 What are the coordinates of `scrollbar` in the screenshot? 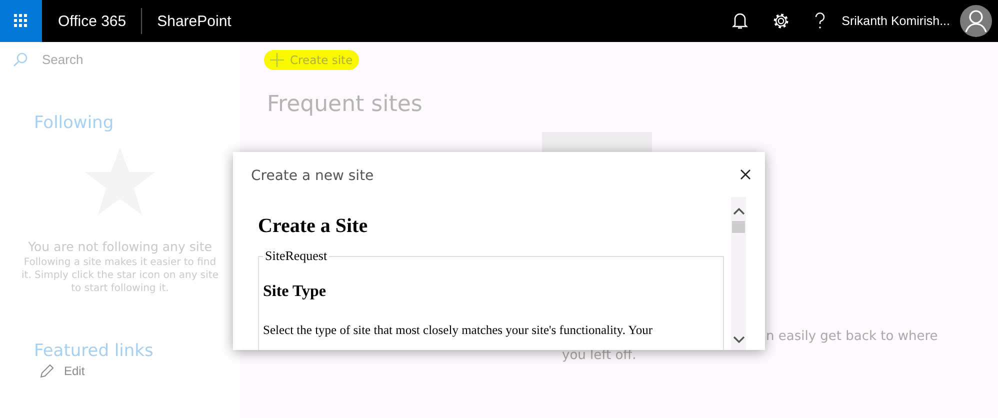 It's located at (738, 273).